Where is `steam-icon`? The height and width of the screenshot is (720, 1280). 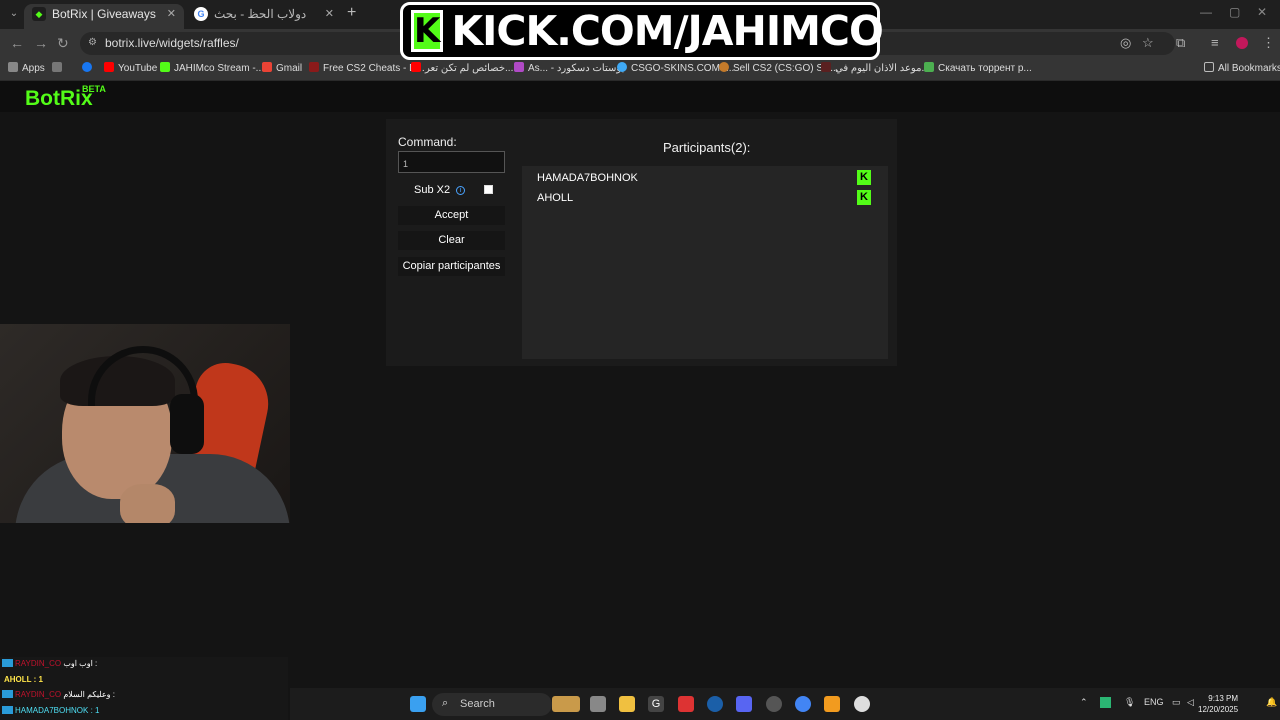
steam-icon is located at coordinates (715, 704).